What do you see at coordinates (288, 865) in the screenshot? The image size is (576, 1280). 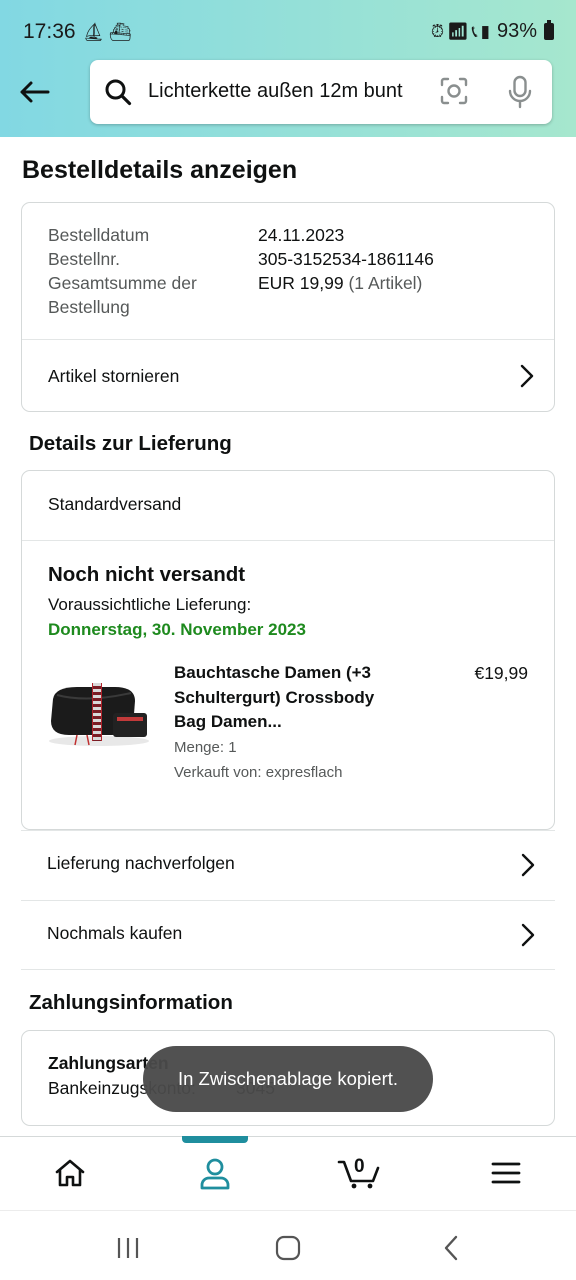 I see `track-package-row: Lieferung nachverfolgen` at bounding box center [288, 865].